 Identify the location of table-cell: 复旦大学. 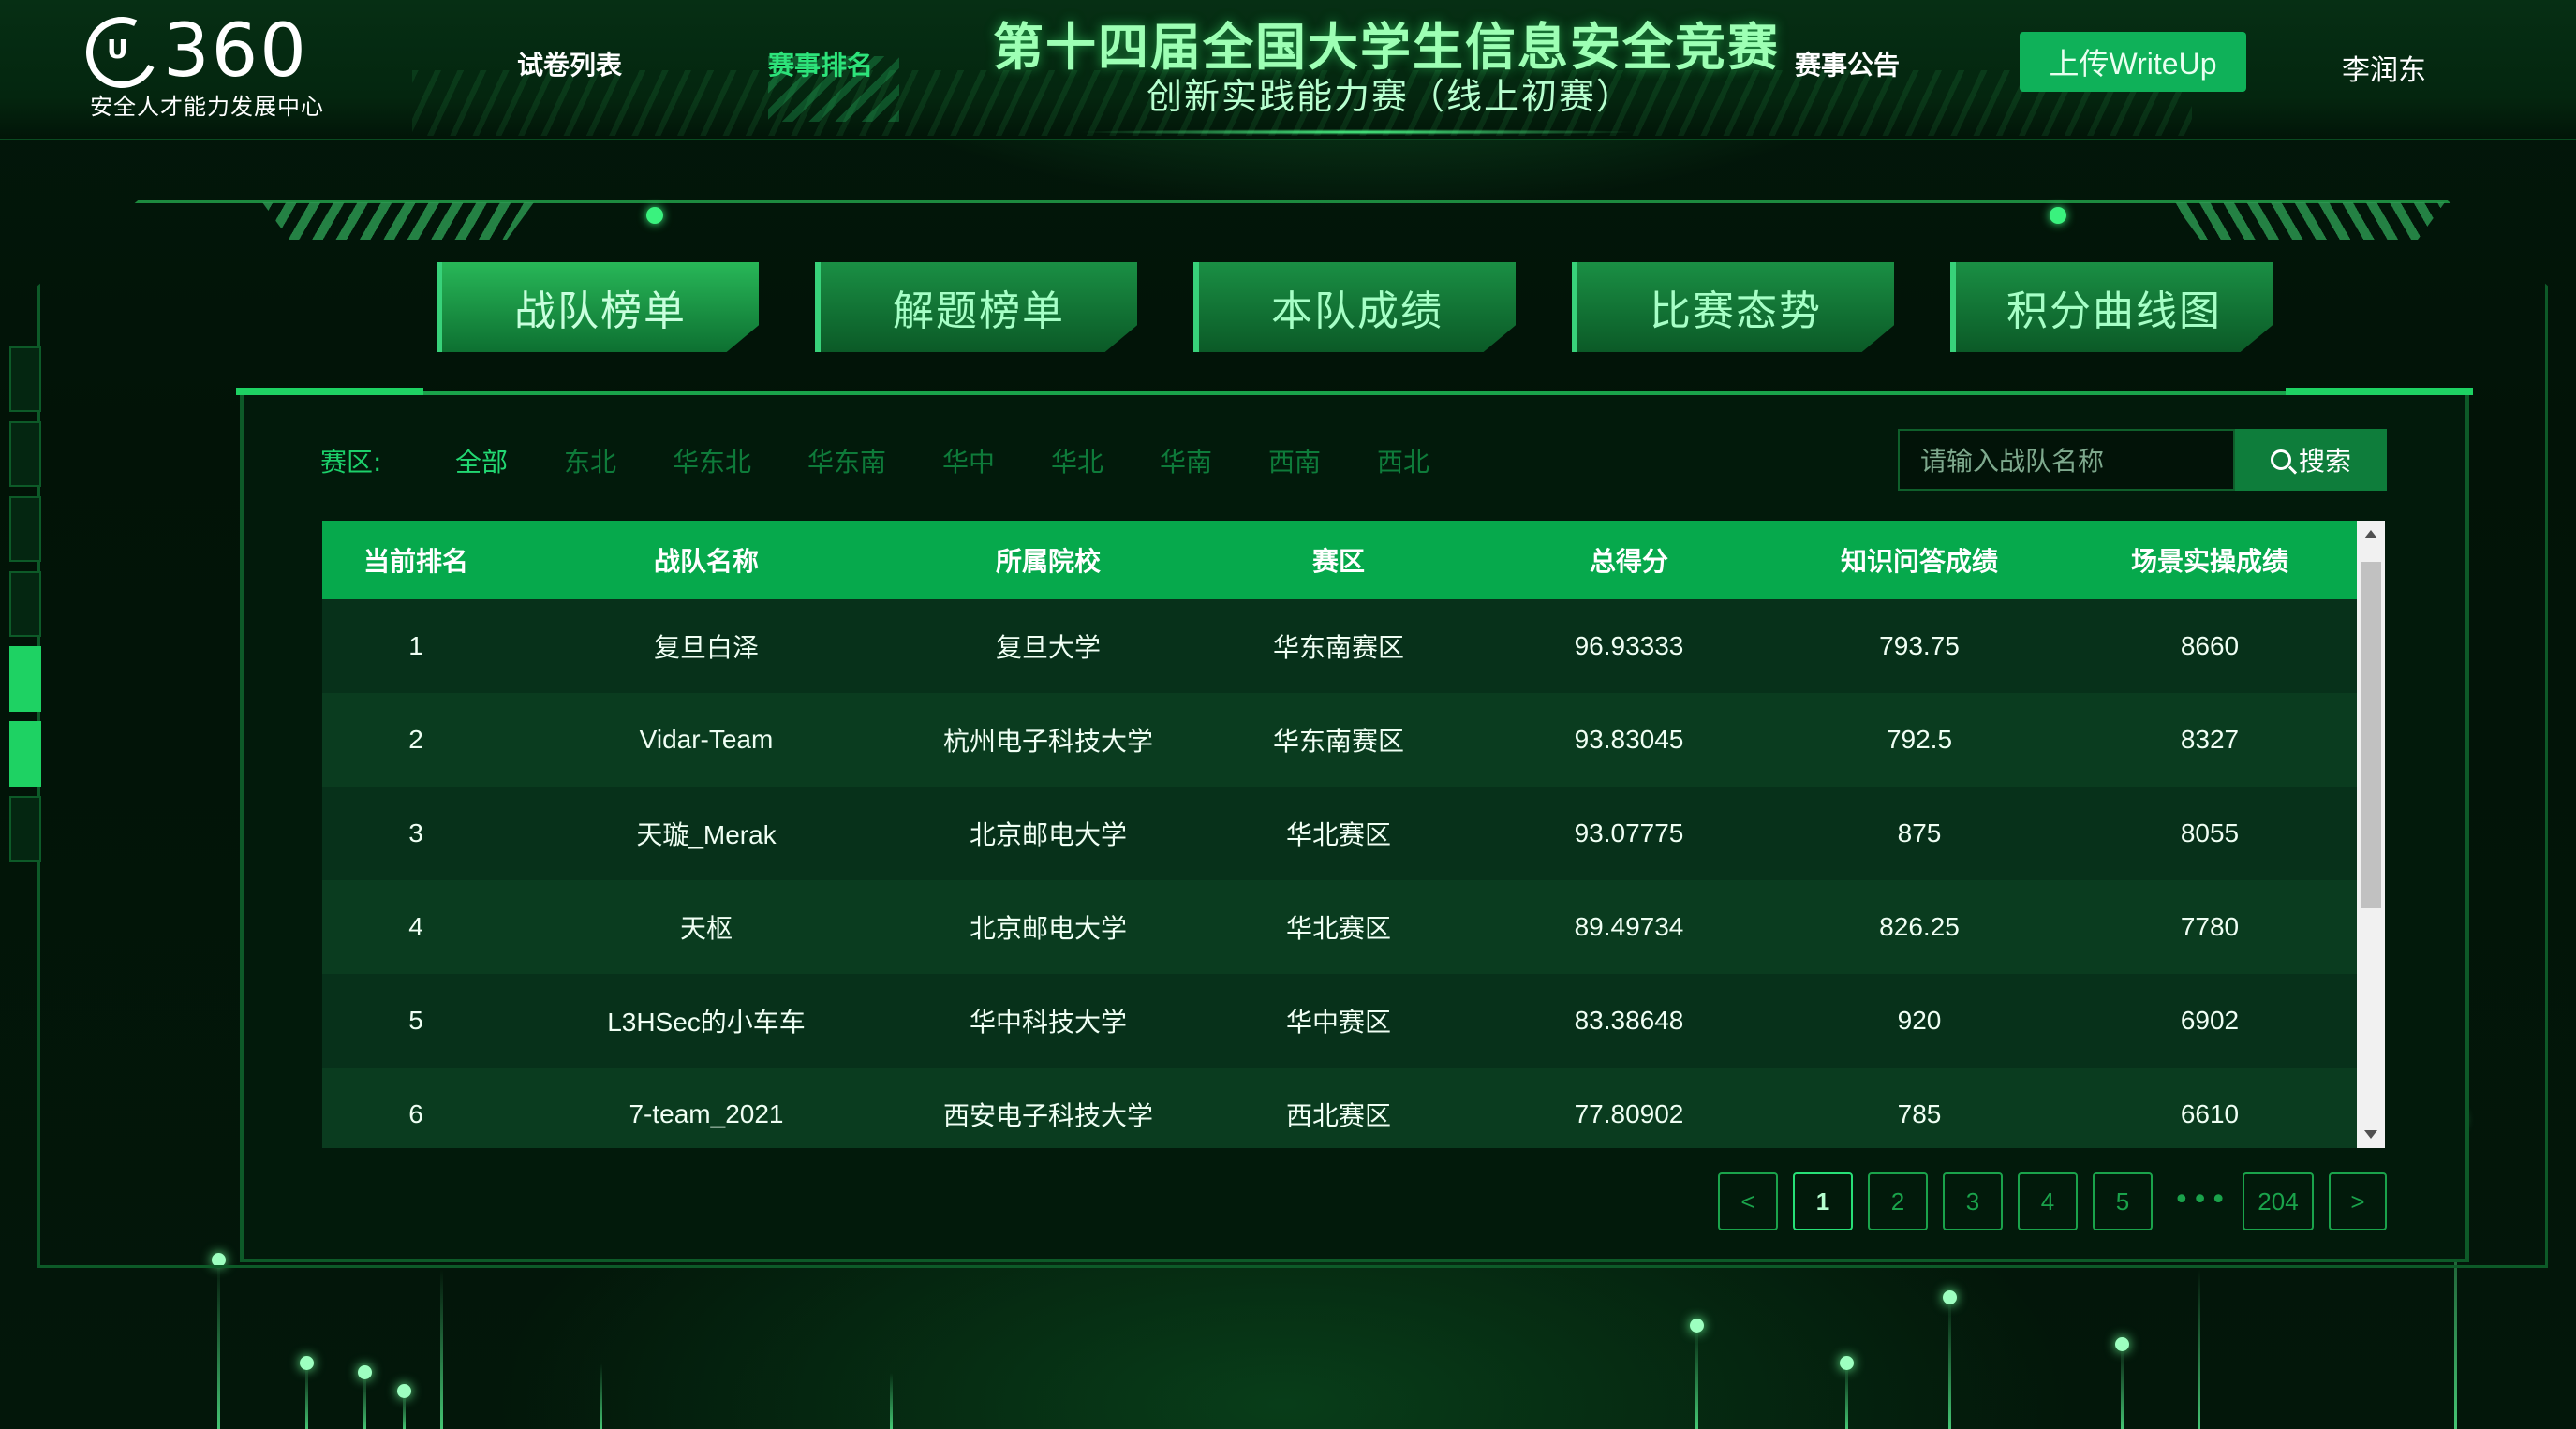
(1048, 647).